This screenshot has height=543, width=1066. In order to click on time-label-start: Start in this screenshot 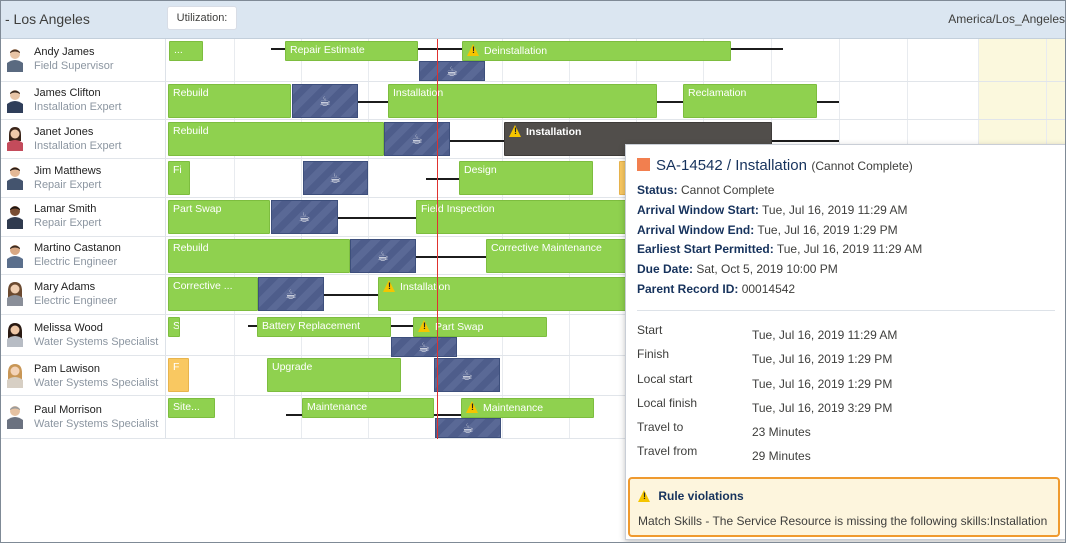, I will do `click(650, 330)`.